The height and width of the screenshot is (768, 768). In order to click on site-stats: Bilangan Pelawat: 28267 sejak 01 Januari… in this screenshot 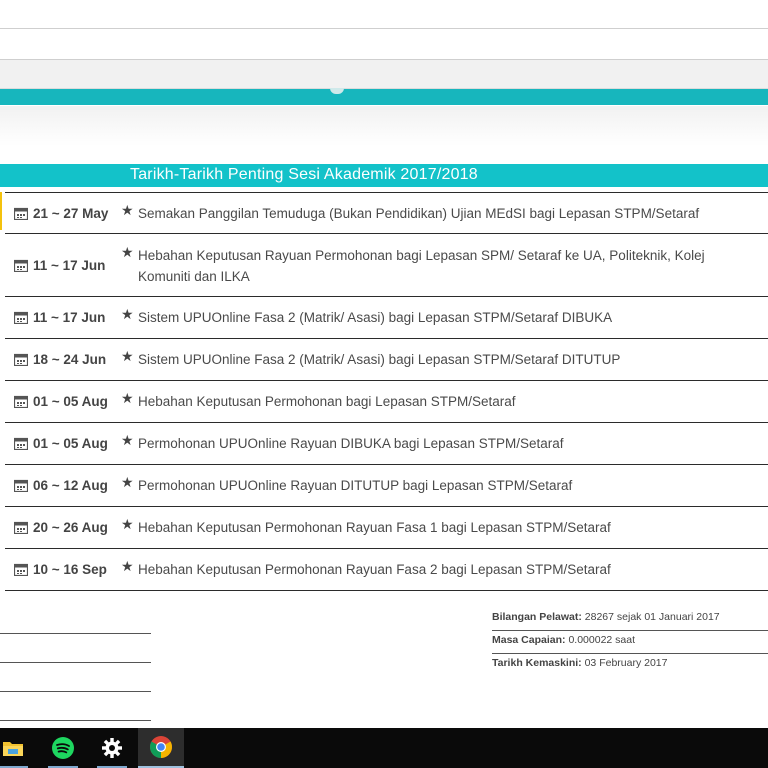, I will do `click(630, 642)`.